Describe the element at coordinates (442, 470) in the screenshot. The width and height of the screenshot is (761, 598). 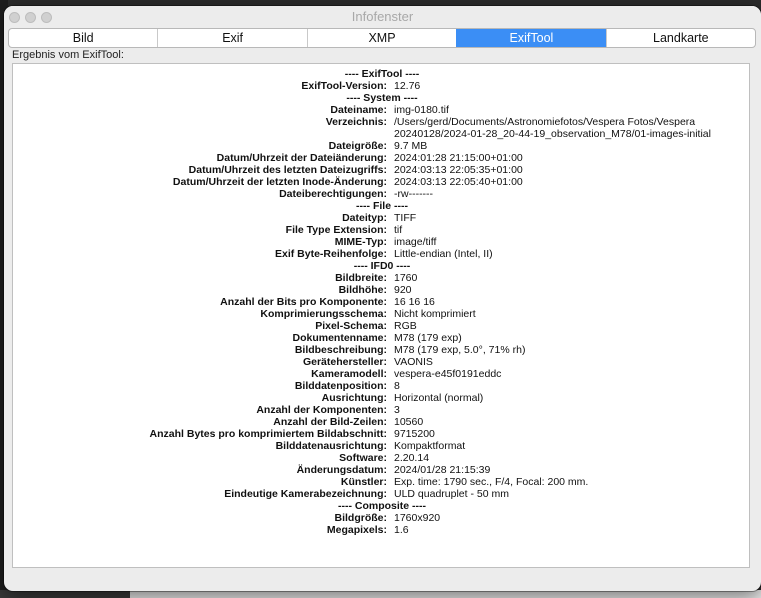
I see `metadata-value: 2024/01/28 21:15:39` at that location.